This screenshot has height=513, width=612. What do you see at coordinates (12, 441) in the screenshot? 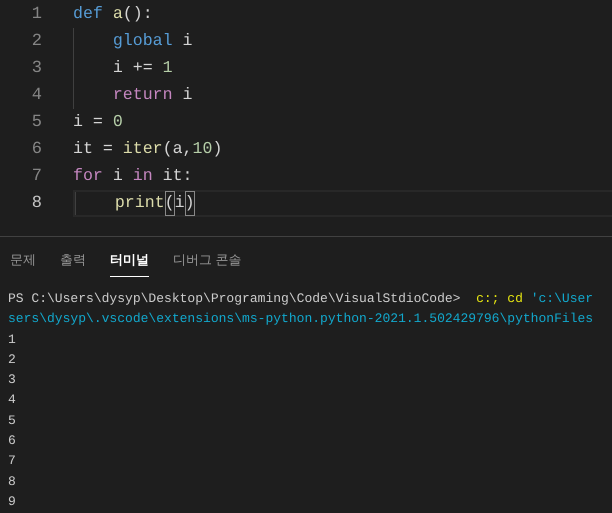
I see `terminal-line: 6` at bounding box center [12, 441].